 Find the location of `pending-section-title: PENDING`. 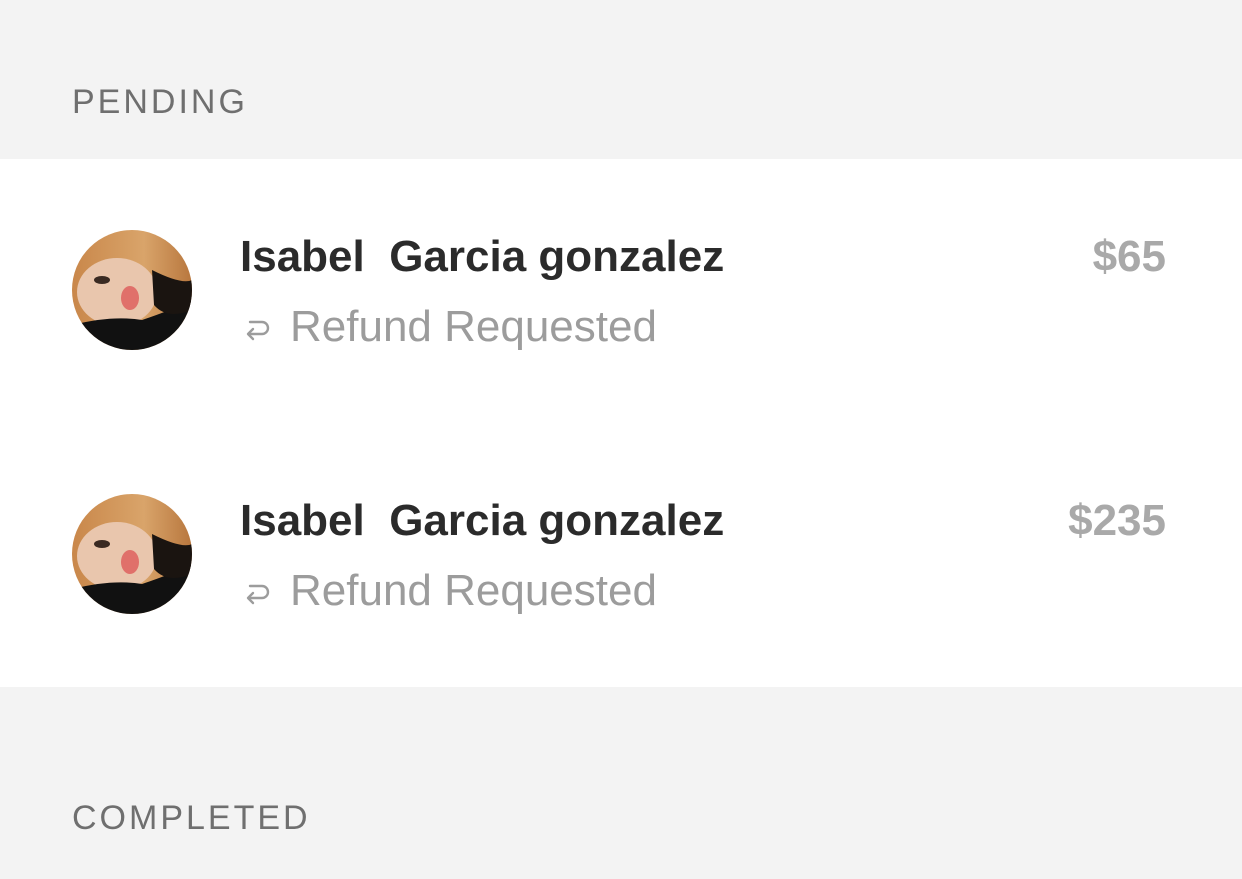

pending-section-title: PENDING is located at coordinates (160, 102).